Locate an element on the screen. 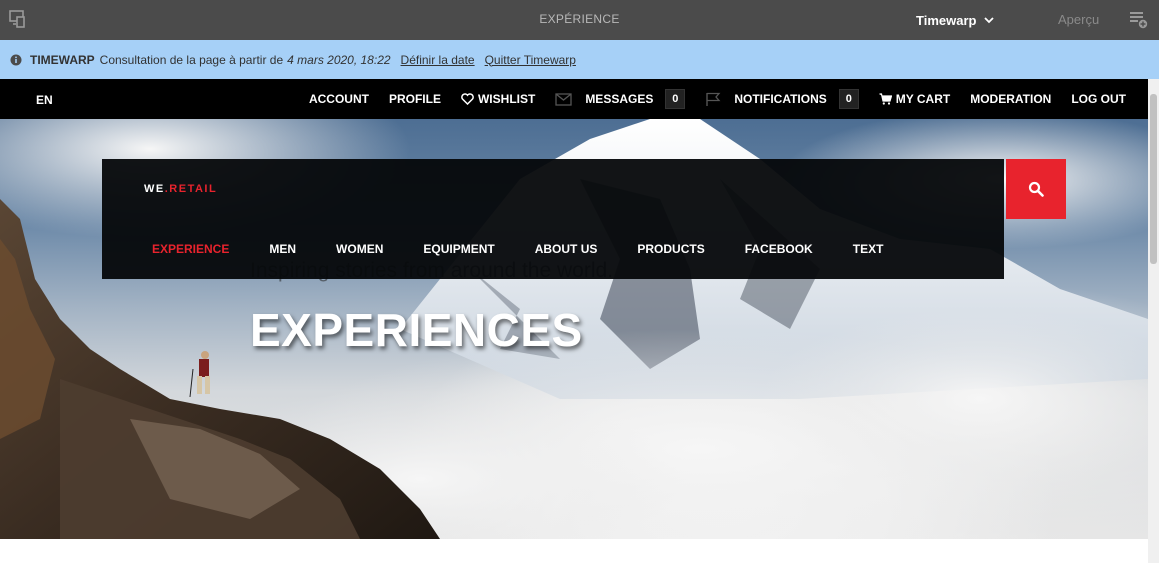 Image resolution: width=1159 pixels, height=563 pixels. preview-button: Aperçu is located at coordinates (1078, 19).